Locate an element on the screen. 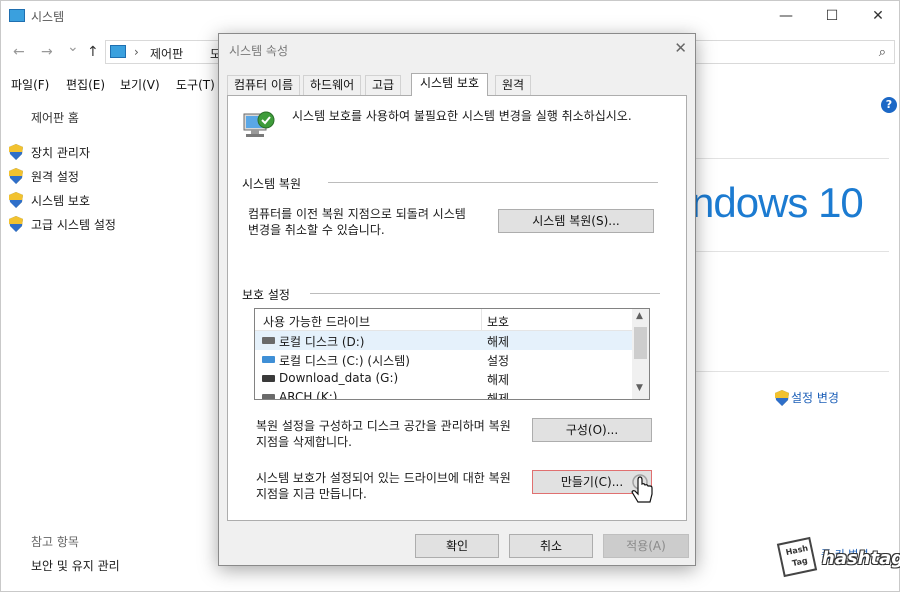 This screenshot has height=593, width=900. sidebar-item-label: 고급 시스템 설정 is located at coordinates (73, 224).